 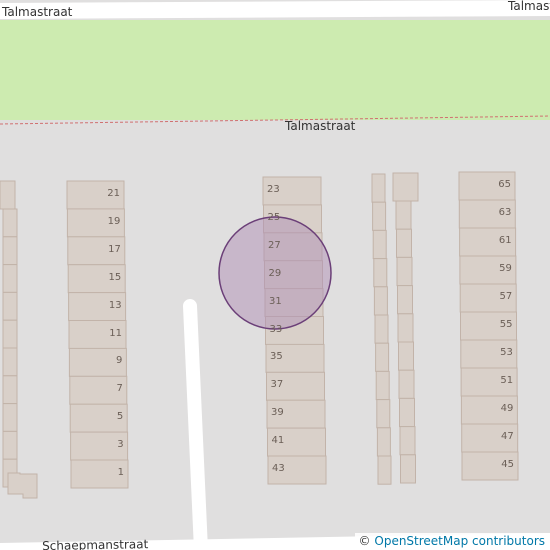 What do you see at coordinates (506, 352) in the screenshot?
I see `house-number: 53` at bounding box center [506, 352].